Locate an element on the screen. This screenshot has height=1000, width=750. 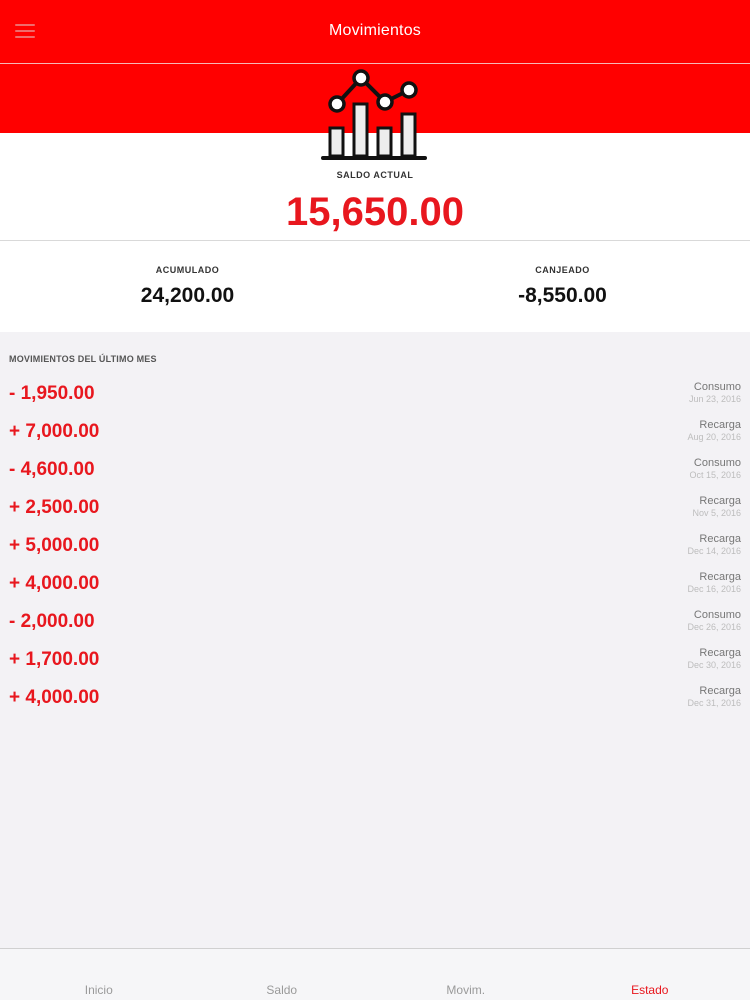
list-item: + 1,700.00 Recarga Dec 30, 2016 is located at coordinates (375, 664).